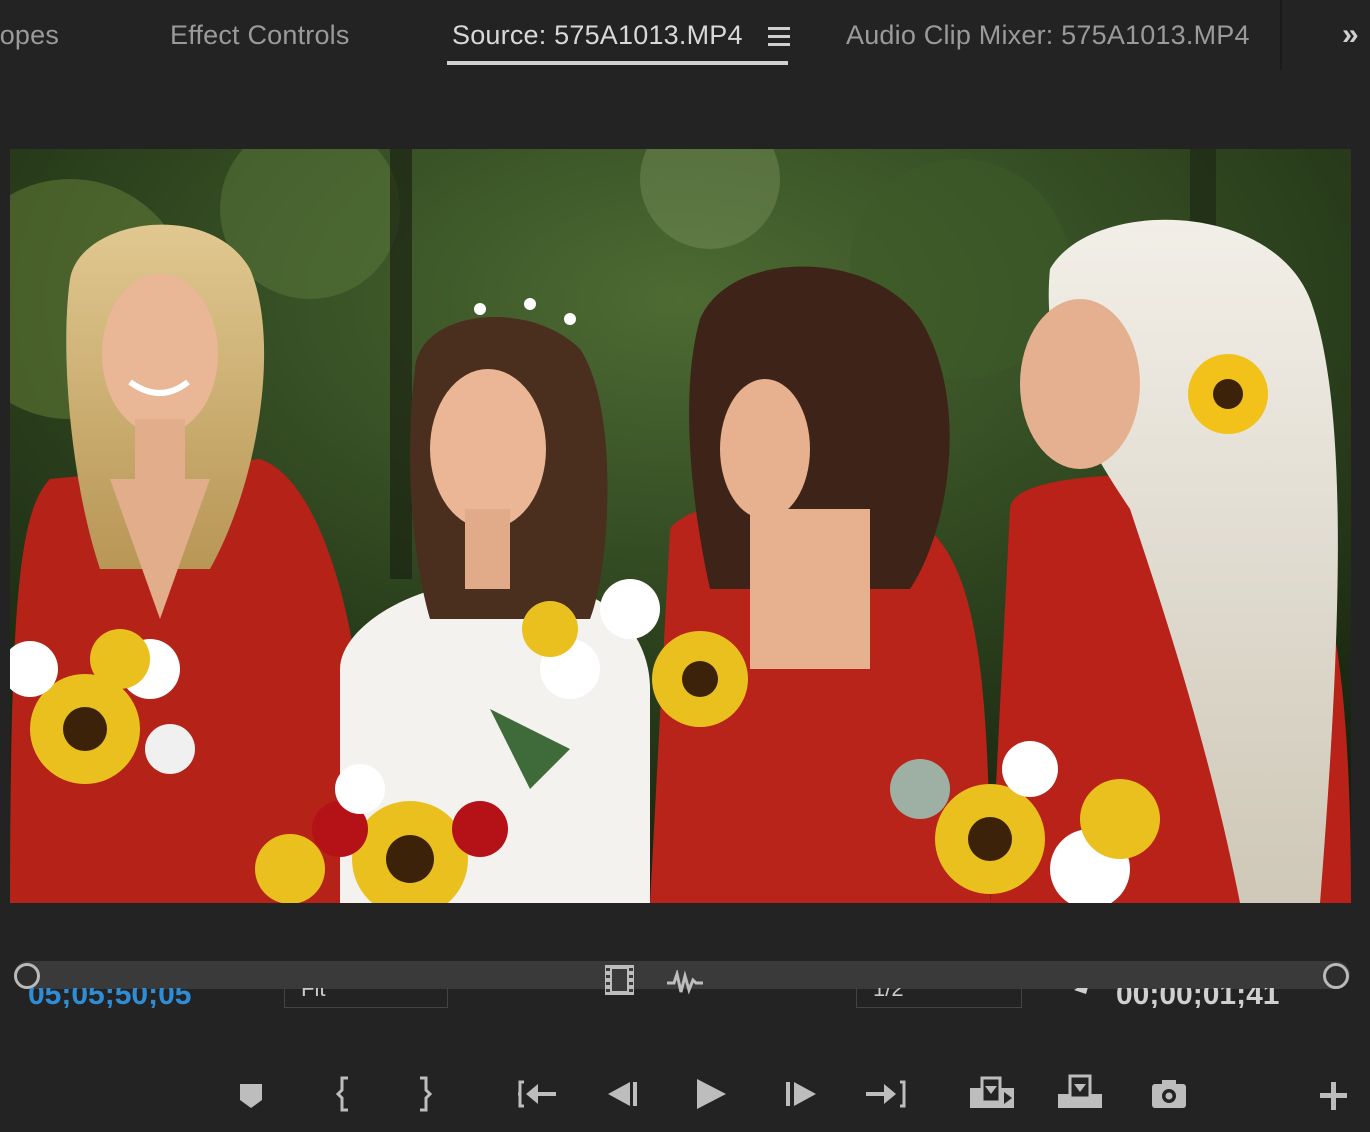 The image size is (1370, 1132). Describe the element at coordinates (685, 983) in the screenshot. I see `drag-audio-only-icon` at that location.